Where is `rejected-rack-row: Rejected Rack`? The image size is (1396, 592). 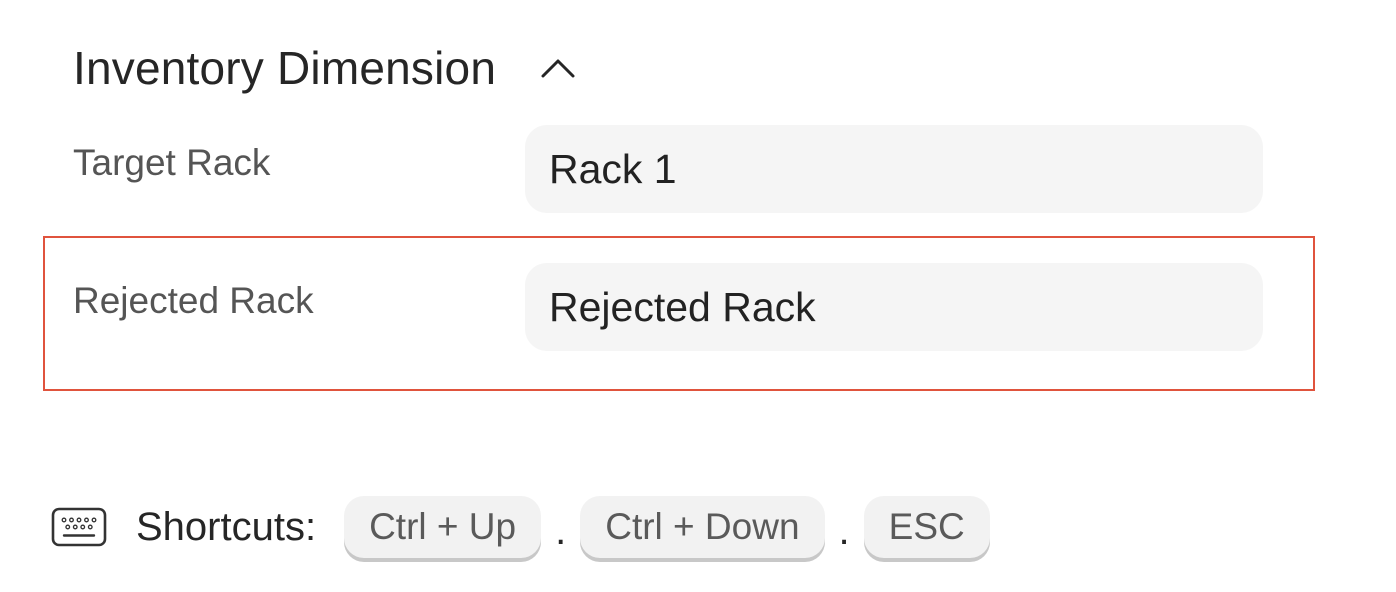 rejected-rack-row: Rejected Rack is located at coordinates (668, 307).